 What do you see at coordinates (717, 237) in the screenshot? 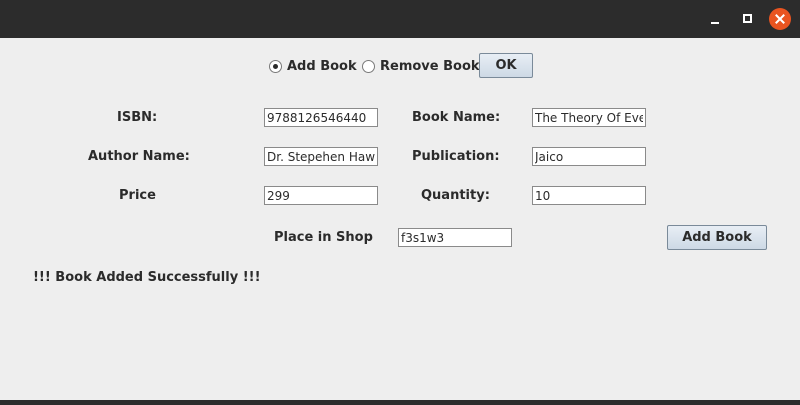
I see `add-book-button: Add Book` at bounding box center [717, 237].